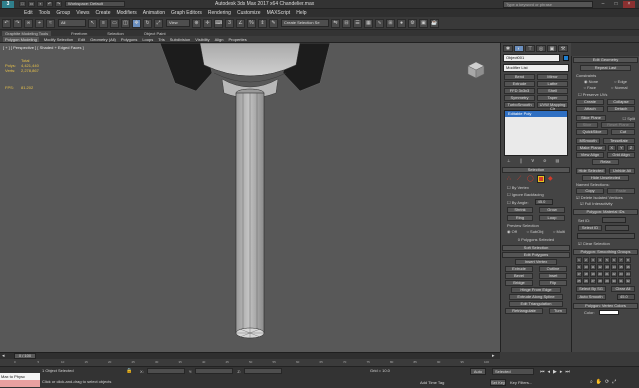 This screenshot has height=388, width=639. Describe the element at coordinates (607, 274) in the screenshot. I see `smoothing-group-button: 21` at that location.